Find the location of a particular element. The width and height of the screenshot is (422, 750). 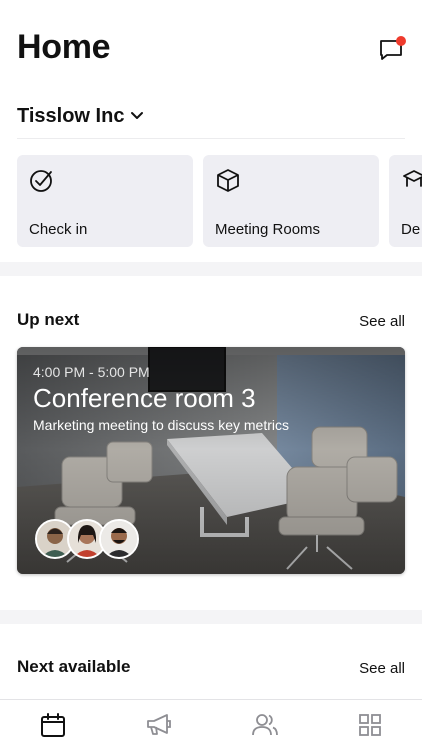

org-switcher: Tisslow Inc is located at coordinates (80, 116).